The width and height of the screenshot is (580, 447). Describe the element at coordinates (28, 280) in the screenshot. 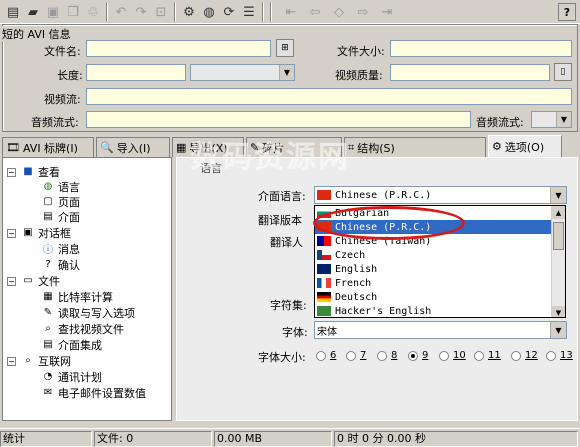

I see `file-icon: ▭` at that location.